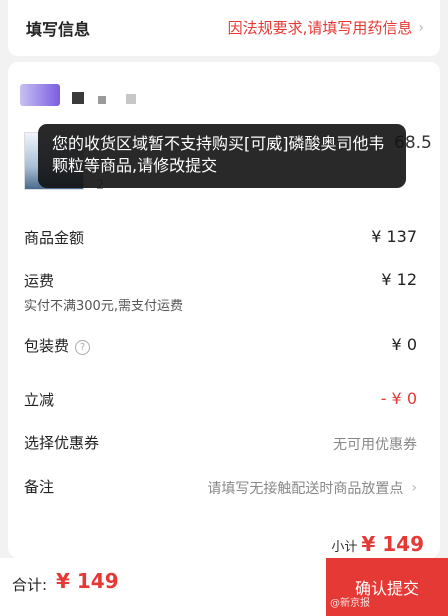 The image size is (448, 616). Describe the element at coordinates (344, 547) in the screenshot. I see `subtotal-label: 小计` at that location.